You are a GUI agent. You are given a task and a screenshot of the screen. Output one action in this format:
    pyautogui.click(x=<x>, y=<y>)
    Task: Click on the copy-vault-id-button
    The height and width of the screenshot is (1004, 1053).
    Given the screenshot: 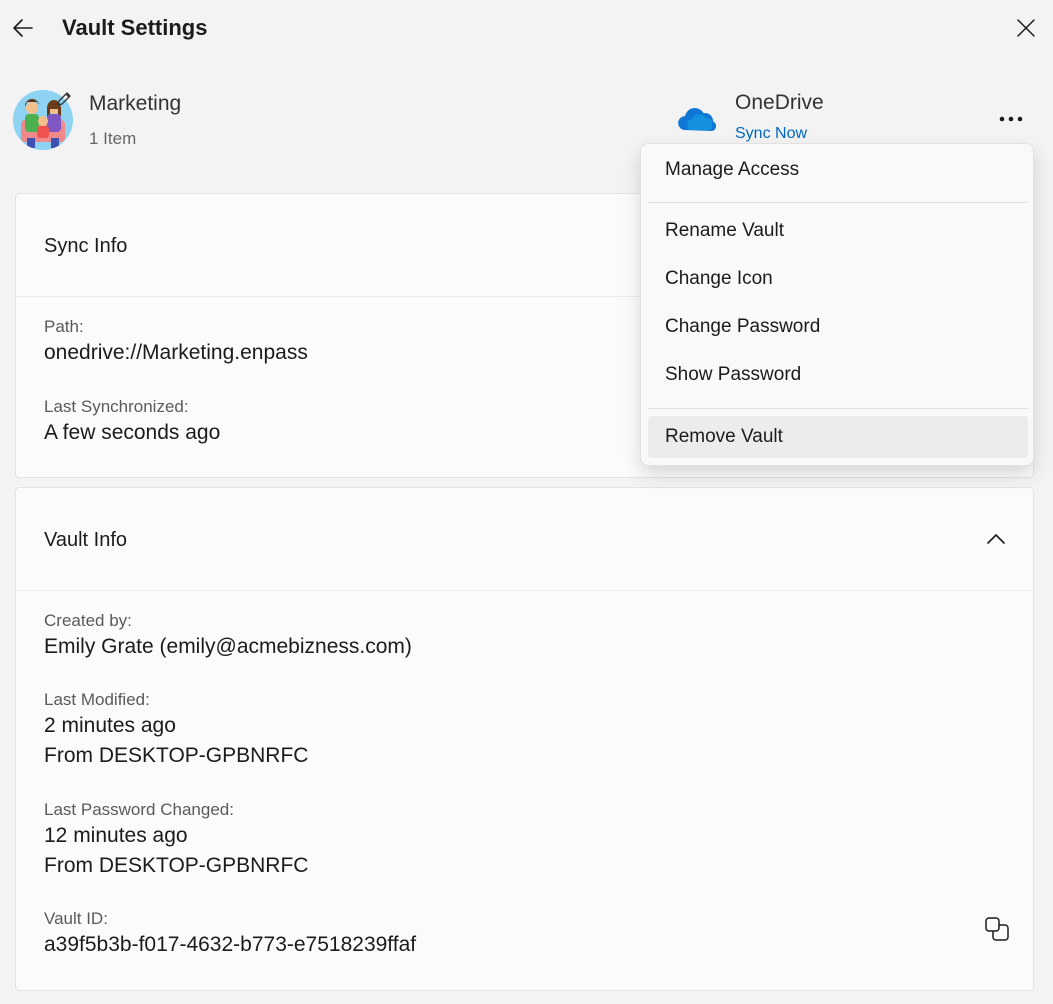 What is the action you would take?
    pyautogui.click(x=997, y=929)
    